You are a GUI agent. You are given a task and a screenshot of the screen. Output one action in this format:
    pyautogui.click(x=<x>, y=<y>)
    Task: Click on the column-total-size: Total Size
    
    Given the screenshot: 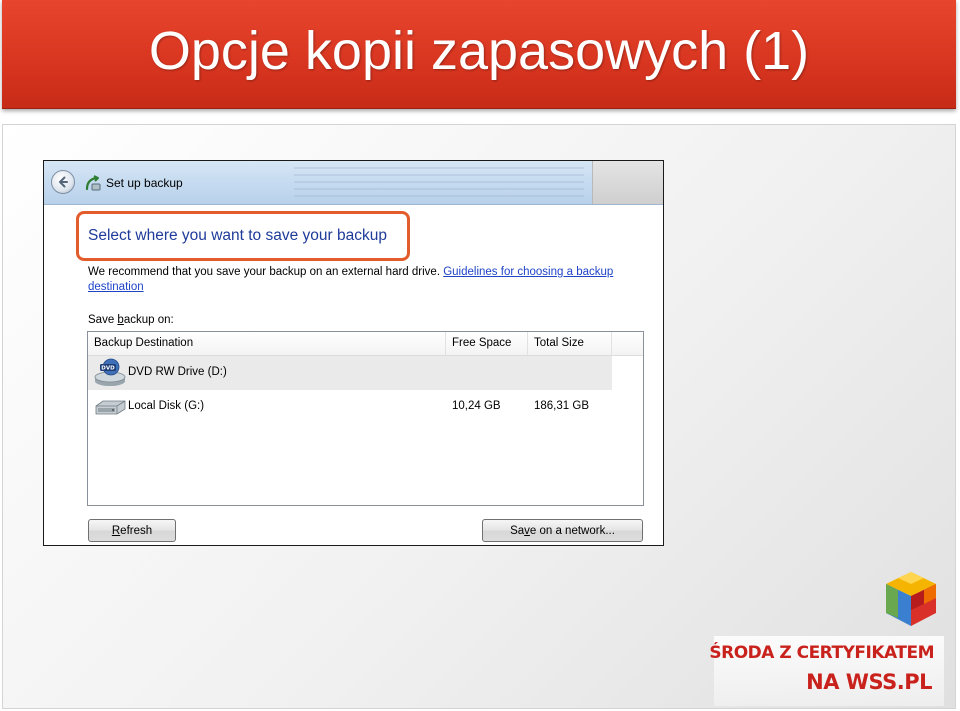 What is the action you would take?
    pyautogui.click(x=570, y=343)
    